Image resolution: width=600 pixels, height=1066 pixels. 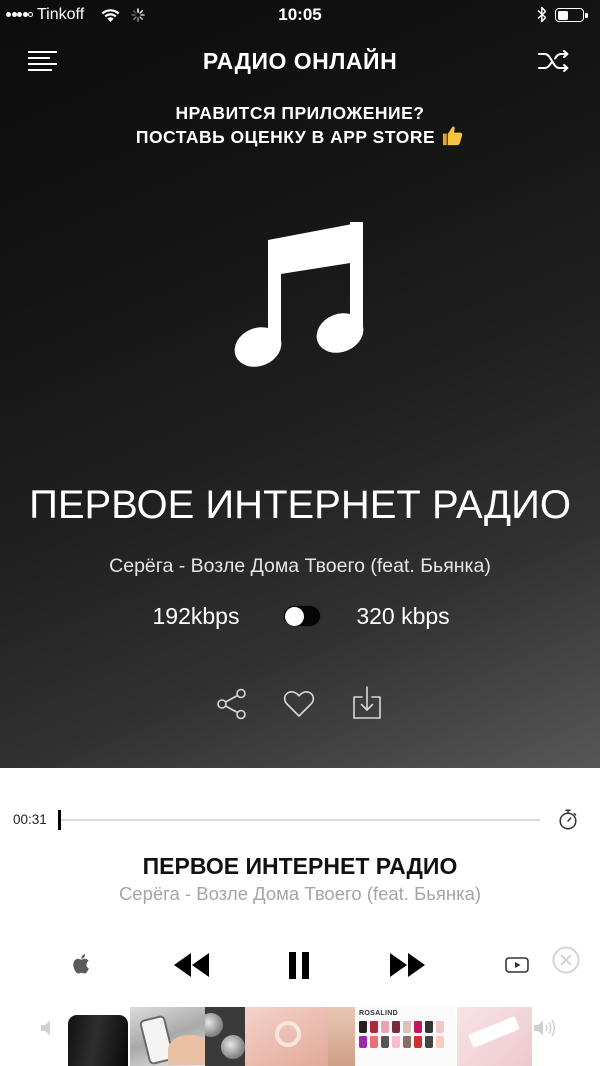 I want to click on clock-time: 10:05, so click(x=300, y=14).